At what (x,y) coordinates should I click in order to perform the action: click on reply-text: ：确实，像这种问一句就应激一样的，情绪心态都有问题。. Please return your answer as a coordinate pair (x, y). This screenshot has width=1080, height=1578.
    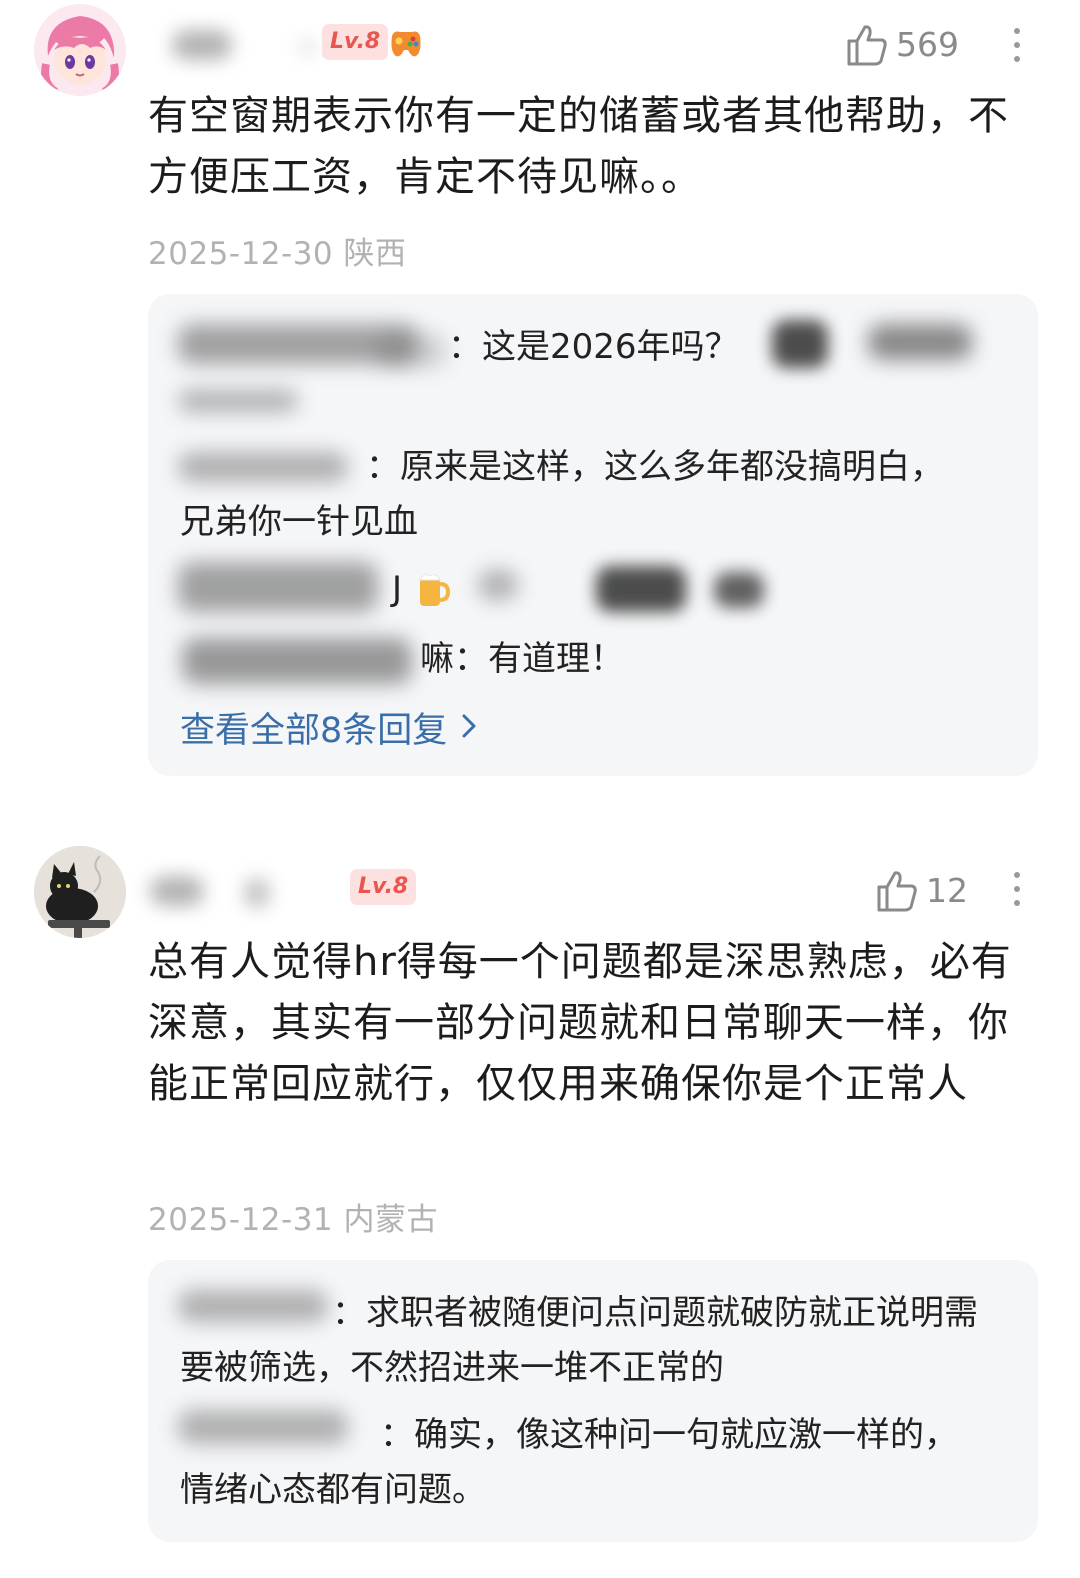
    Looking at the image, I should click on (575, 1463).